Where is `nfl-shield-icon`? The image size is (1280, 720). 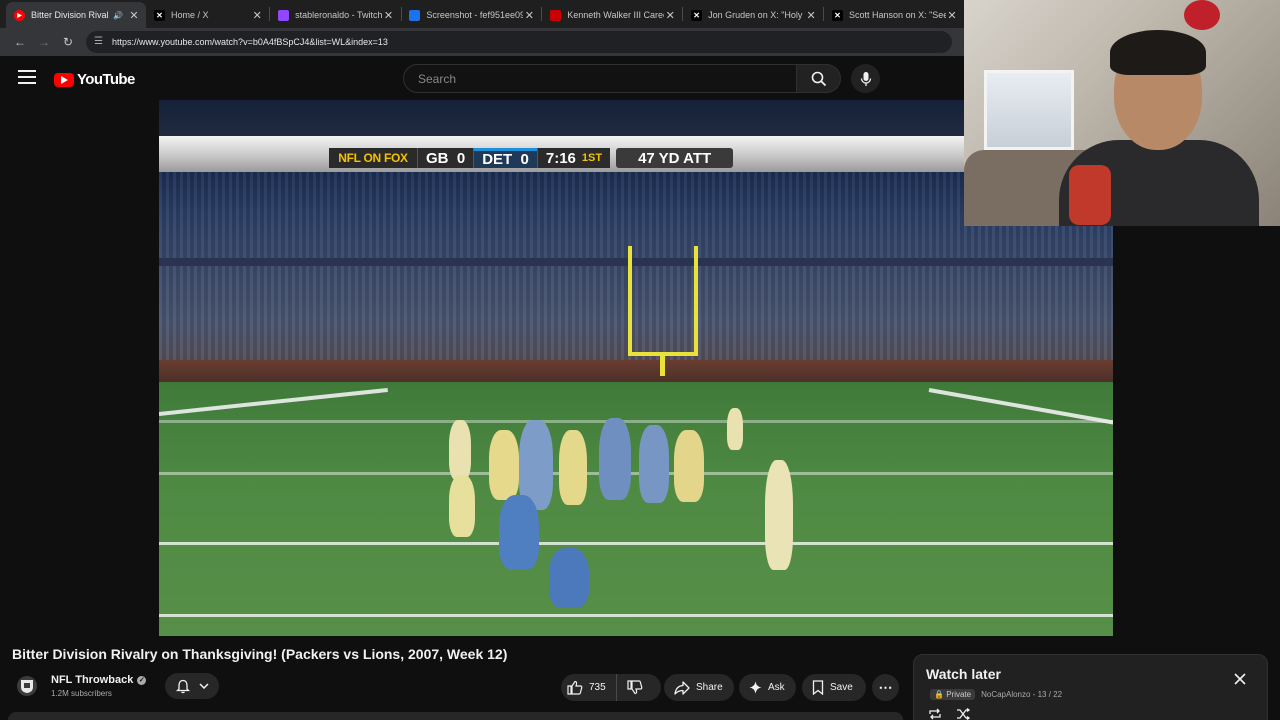 nfl-shield-icon is located at coordinates (27, 686).